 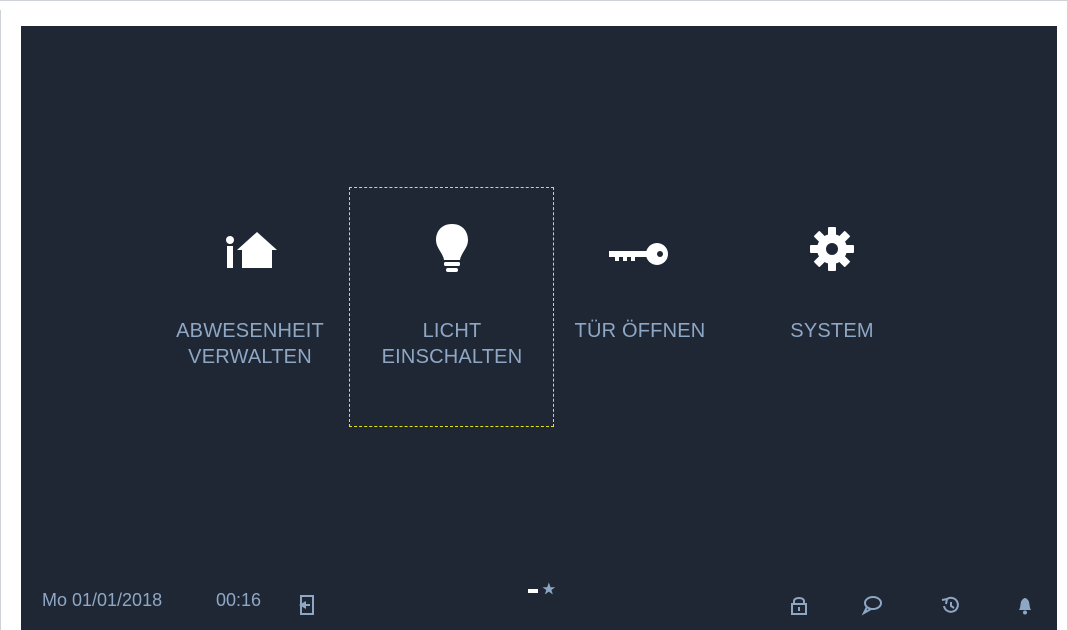 I want to click on page-dot-current, so click(x=533, y=591).